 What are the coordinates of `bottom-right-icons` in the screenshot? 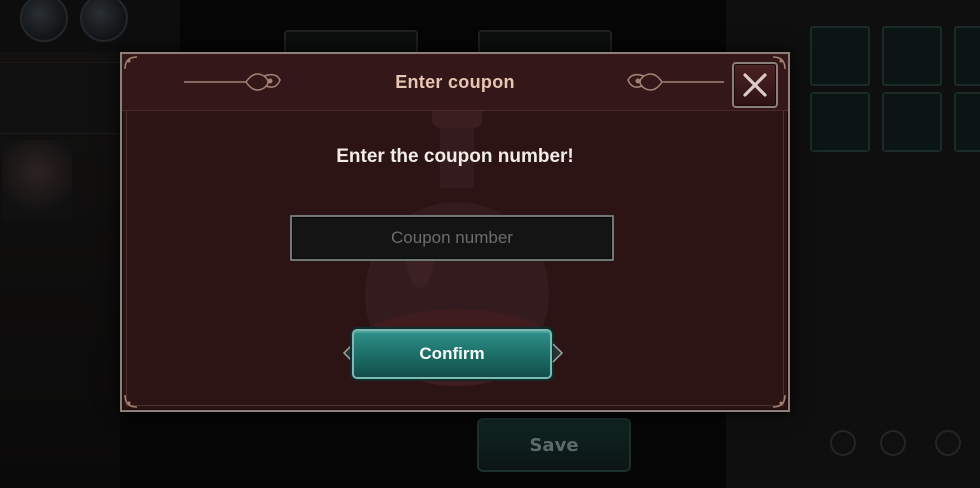 It's located at (855, 445).